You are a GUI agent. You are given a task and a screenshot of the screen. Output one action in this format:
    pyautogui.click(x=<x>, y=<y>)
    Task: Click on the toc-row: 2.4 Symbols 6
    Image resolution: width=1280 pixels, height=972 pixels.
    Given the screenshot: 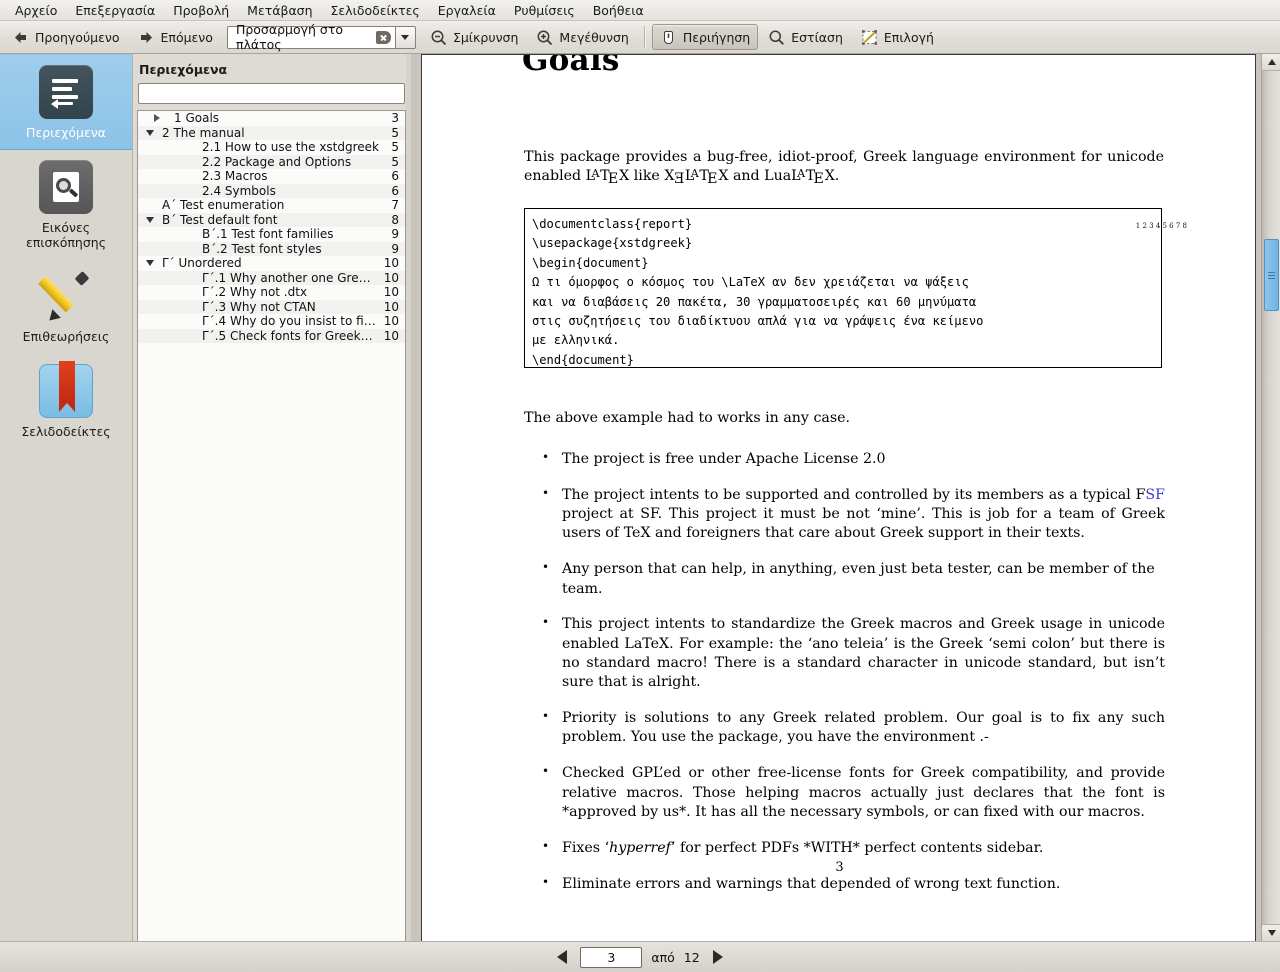 What is the action you would take?
    pyautogui.click(x=271, y=190)
    